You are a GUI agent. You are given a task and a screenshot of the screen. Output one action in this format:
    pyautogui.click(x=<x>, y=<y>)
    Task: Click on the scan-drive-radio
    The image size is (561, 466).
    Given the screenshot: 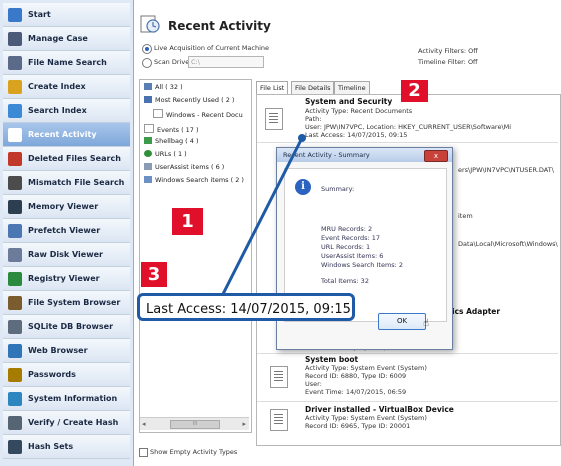 What is the action you would take?
    pyautogui.click(x=147, y=63)
    